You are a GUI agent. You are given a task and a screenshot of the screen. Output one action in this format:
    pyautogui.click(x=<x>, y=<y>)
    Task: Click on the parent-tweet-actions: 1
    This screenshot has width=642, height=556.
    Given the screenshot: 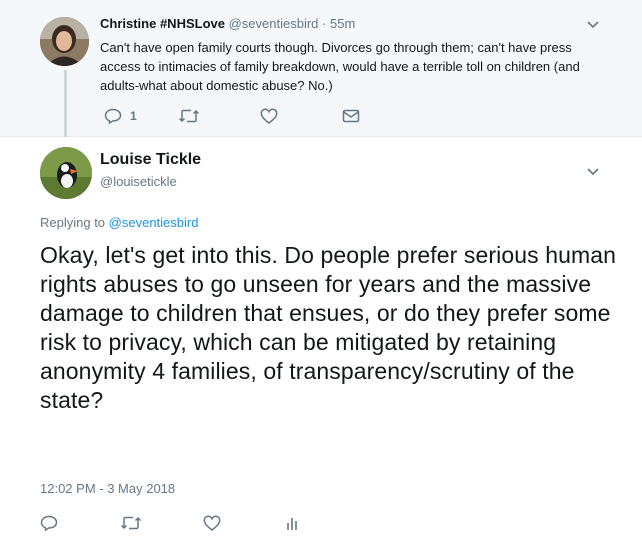 What is the action you would take?
    pyautogui.click(x=254, y=116)
    